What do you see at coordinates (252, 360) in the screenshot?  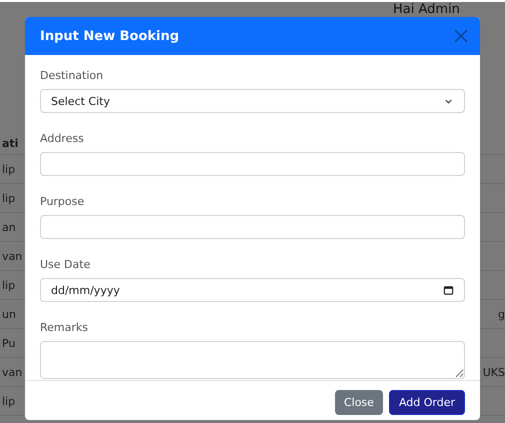 I see `remarks-field` at bounding box center [252, 360].